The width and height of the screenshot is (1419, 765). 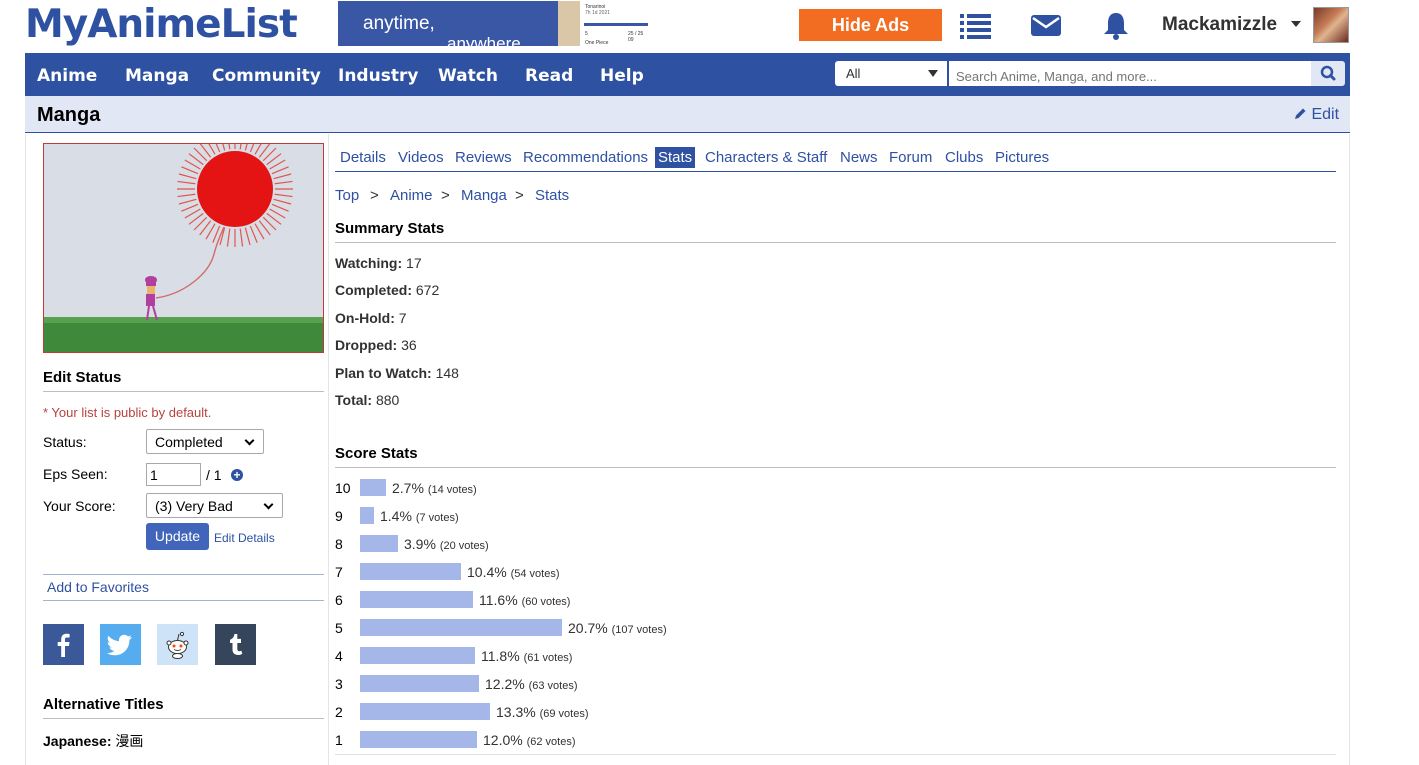 I want to click on stat-value: 880, so click(x=387, y=400).